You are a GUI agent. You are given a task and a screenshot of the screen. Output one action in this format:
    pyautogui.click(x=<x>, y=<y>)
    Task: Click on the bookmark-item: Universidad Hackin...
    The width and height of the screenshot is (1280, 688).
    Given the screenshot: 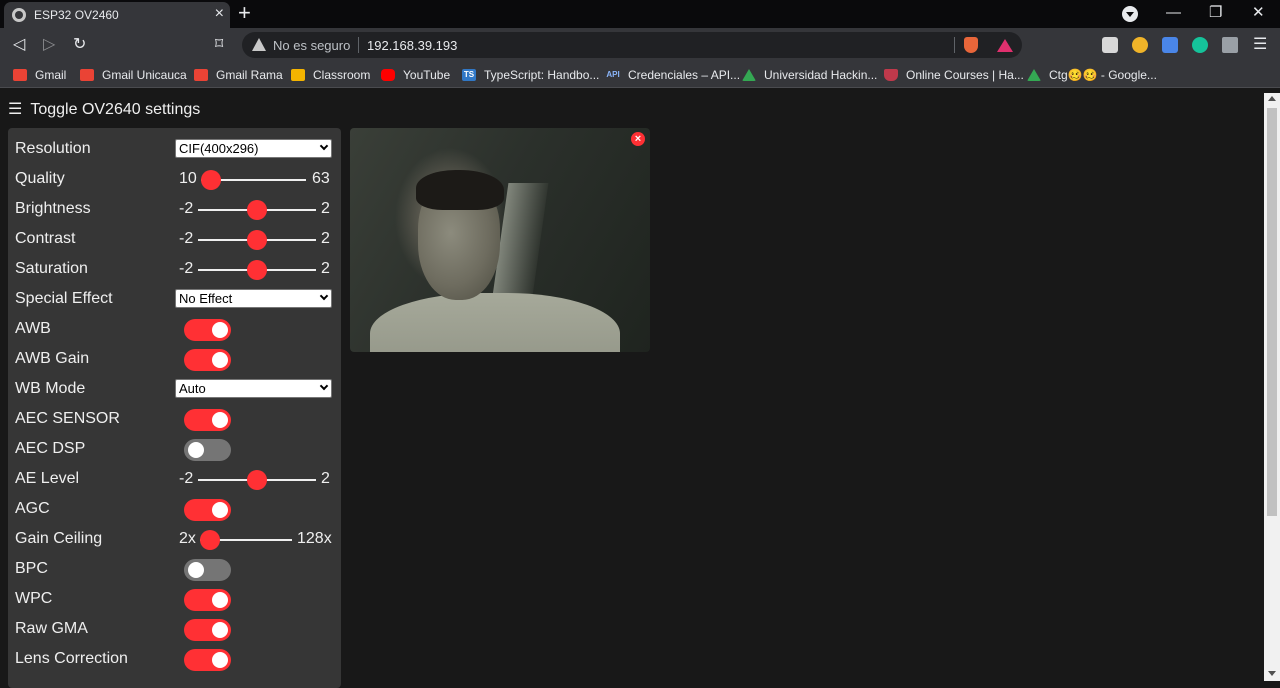 What is the action you would take?
    pyautogui.click(x=809, y=75)
    